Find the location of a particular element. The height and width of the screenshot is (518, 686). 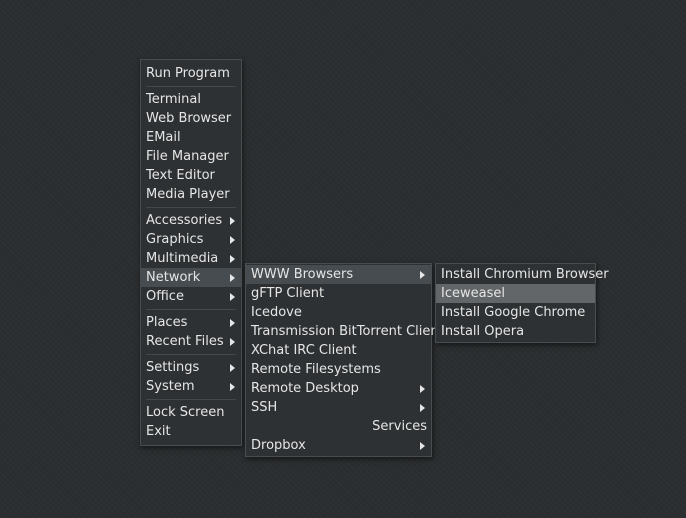

menu-item-web-browser: Web Browser is located at coordinates (191, 118).